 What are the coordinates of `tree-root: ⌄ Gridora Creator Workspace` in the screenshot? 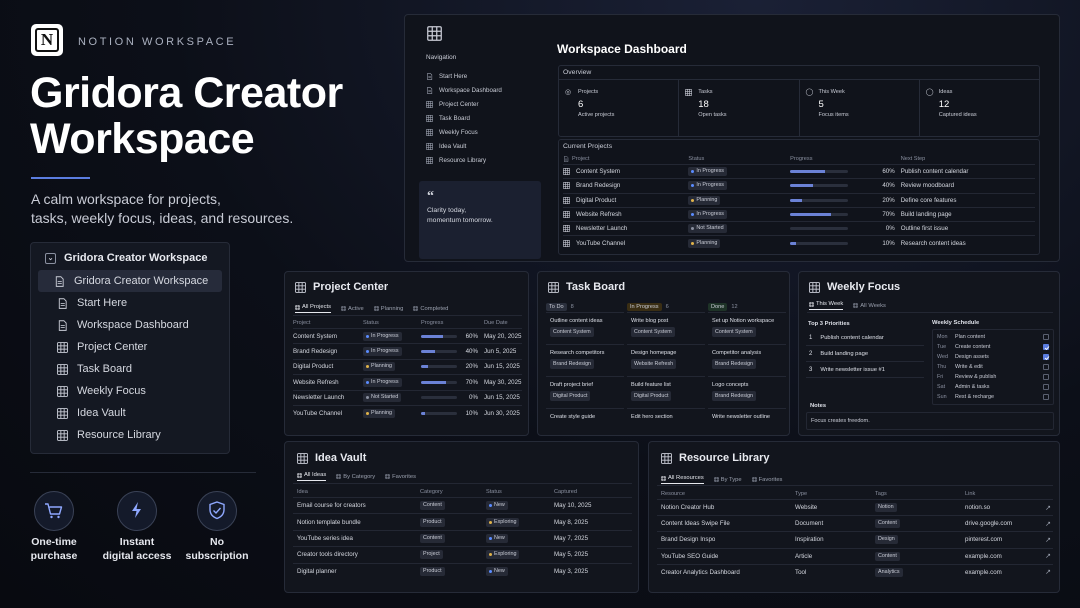 It's located at (130, 253).